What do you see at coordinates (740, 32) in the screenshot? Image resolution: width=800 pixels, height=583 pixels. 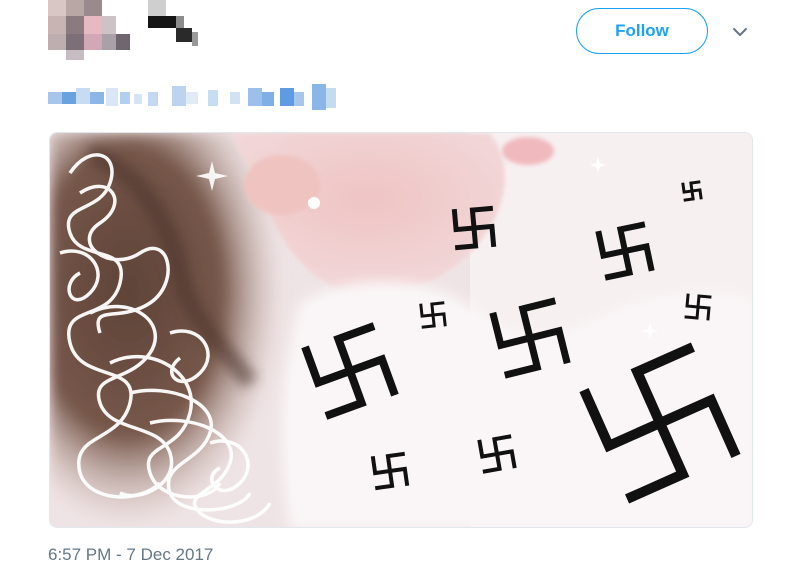 I see `chevron-down-icon` at bounding box center [740, 32].